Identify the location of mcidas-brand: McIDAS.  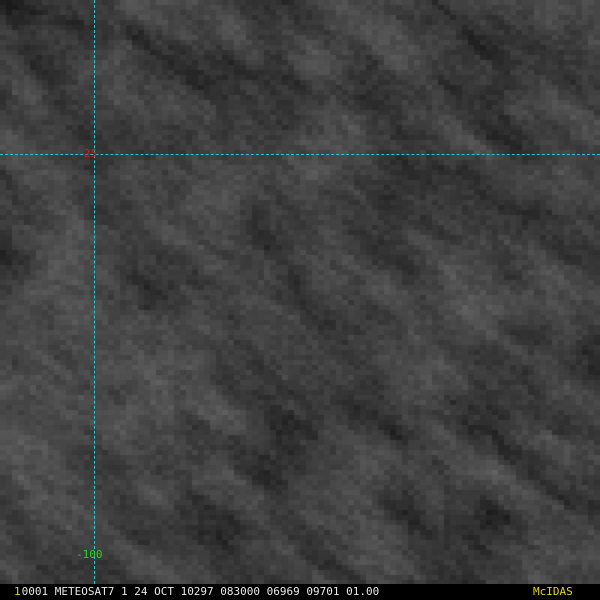
(553, 591).